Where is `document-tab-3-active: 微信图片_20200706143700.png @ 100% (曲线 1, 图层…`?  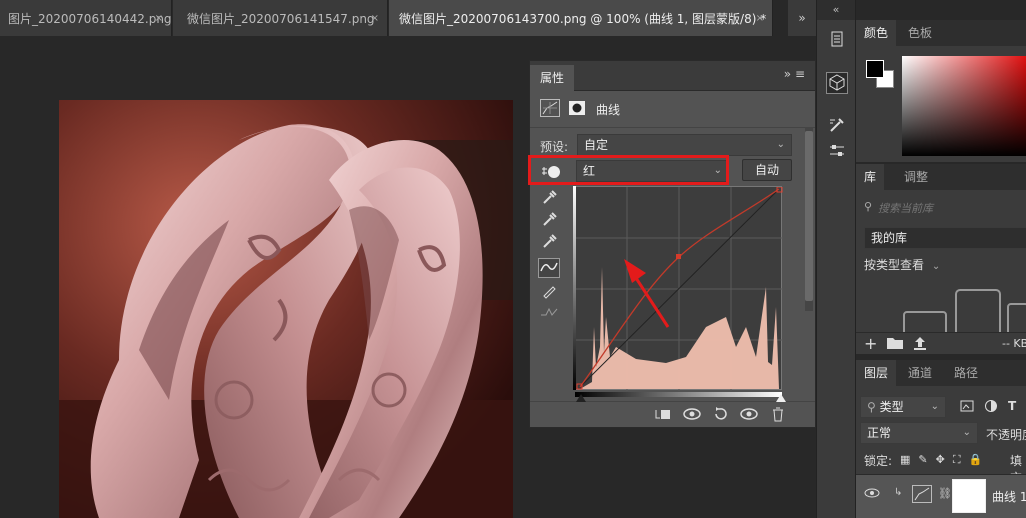
document-tab-3-active: 微信图片_20200706143700.png @ 100% (曲线 1, 图层… is located at coordinates (581, 18).